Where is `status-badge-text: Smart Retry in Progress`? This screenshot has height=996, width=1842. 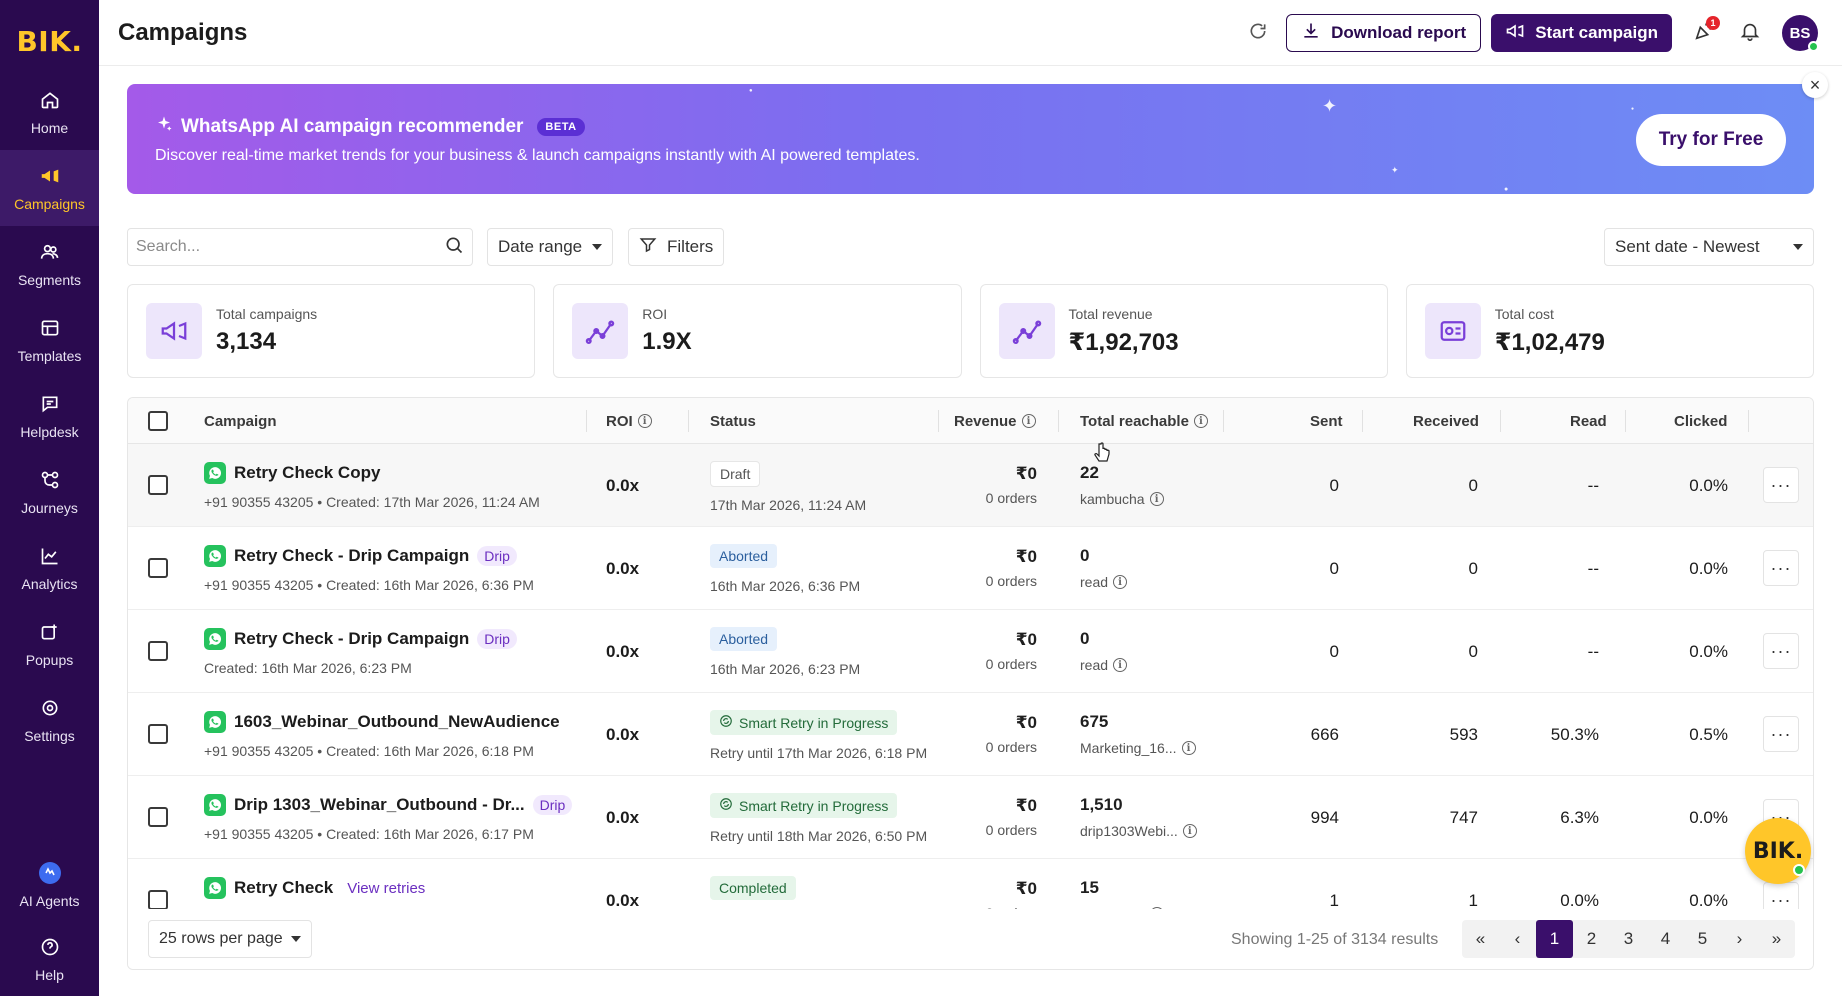 status-badge-text: Smart Retry in Progress is located at coordinates (814, 805).